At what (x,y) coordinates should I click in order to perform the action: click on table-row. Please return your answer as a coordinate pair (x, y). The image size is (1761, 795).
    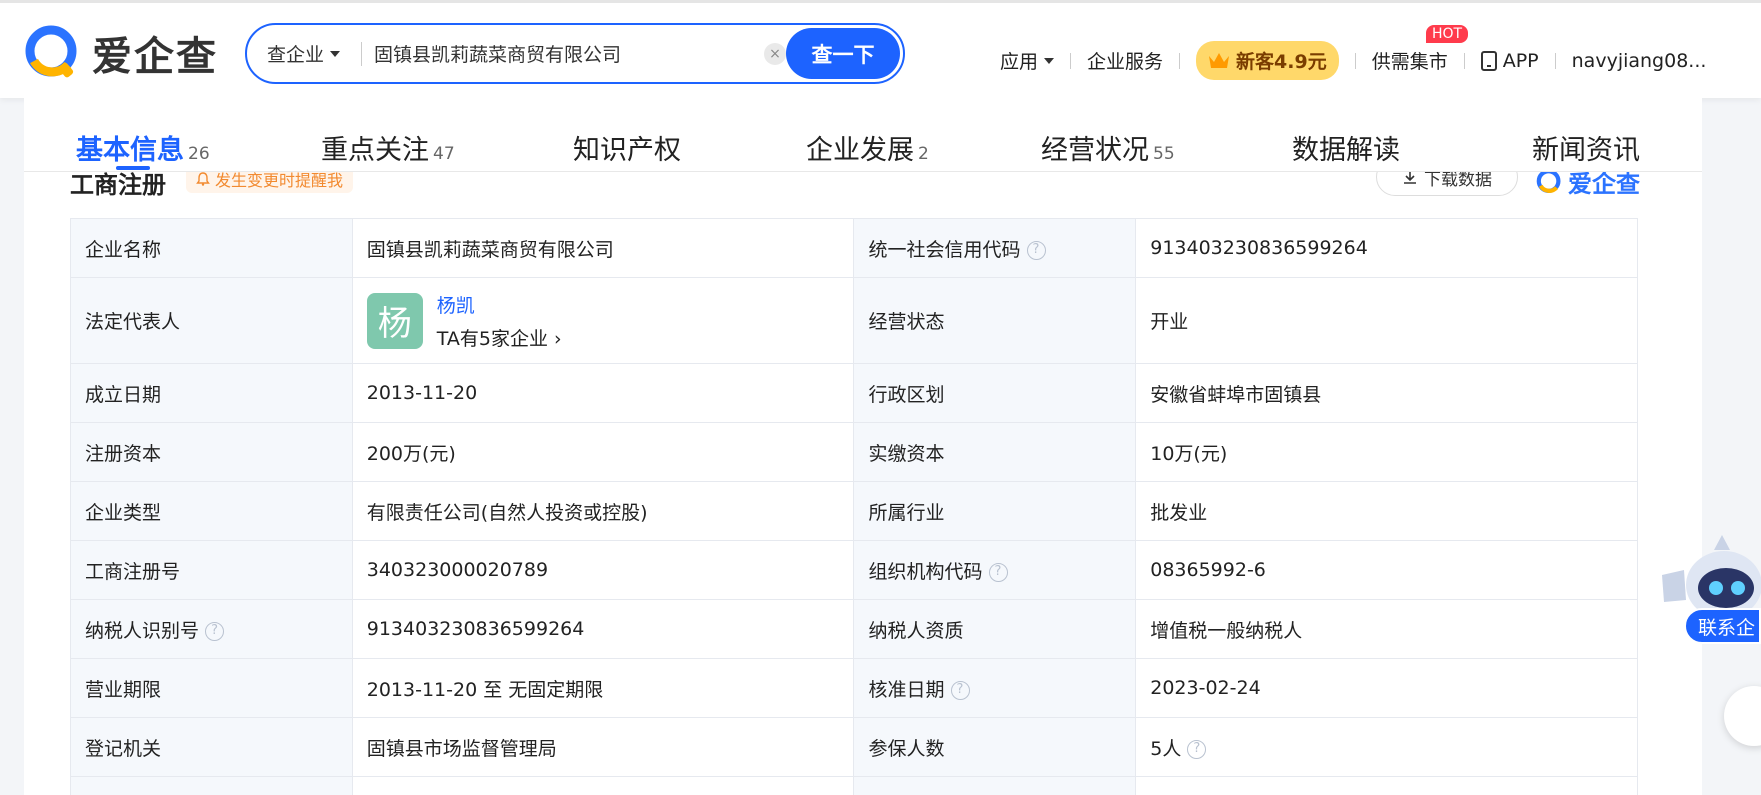
    Looking at the image, I should click on (854, 785).